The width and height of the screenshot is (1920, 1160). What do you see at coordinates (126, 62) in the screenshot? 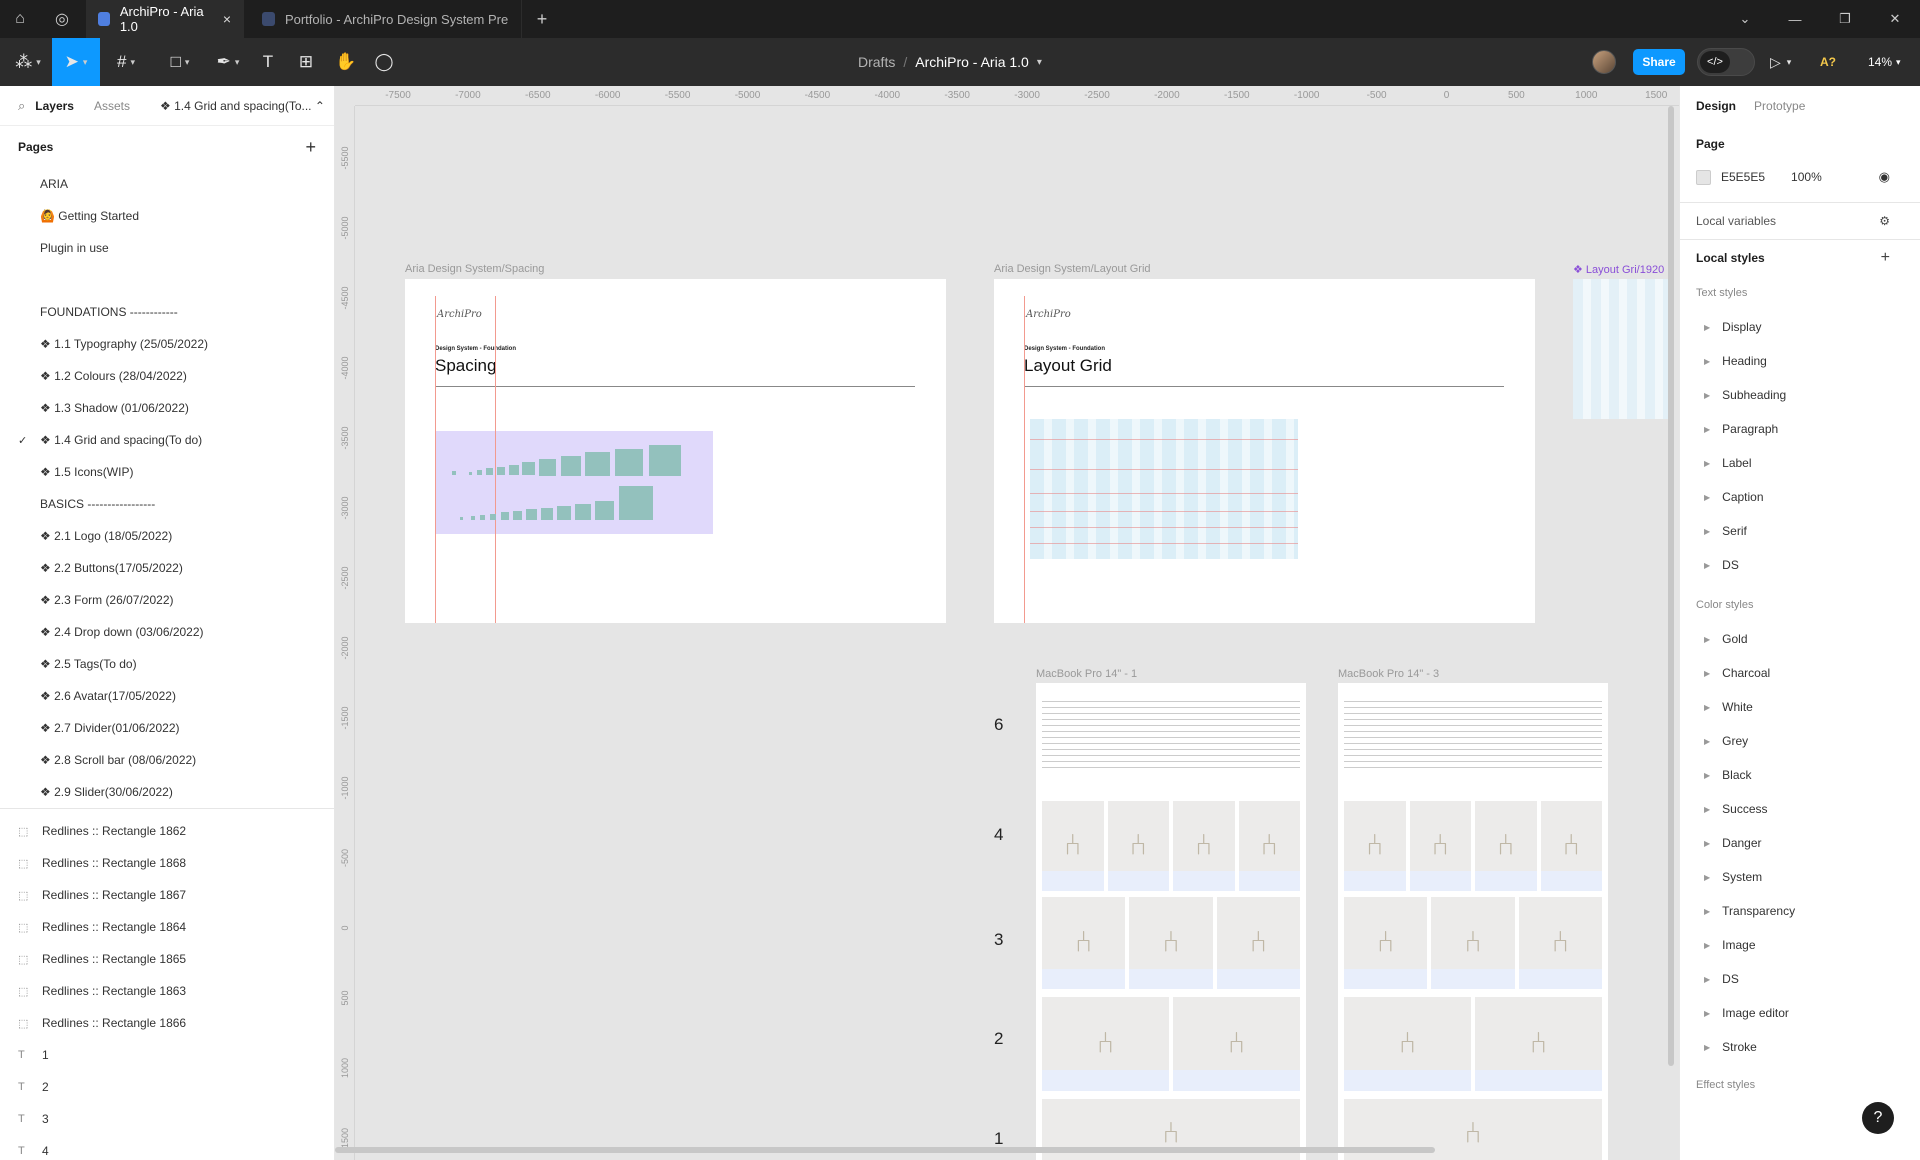
I see `frame-tool-button: # ▾` at bounding box center [126, 62].